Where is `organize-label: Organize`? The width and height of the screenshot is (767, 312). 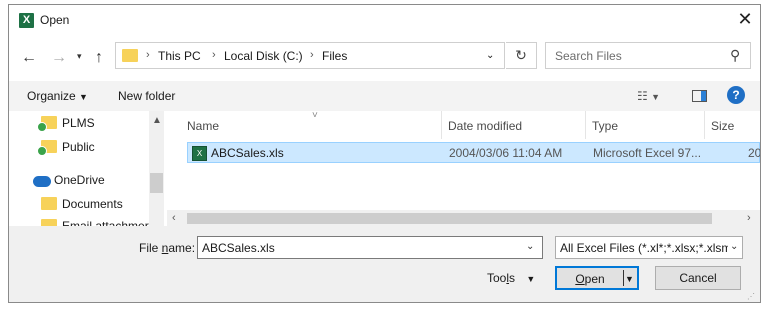 organize-label: Organize is located at coordinates (51, 96).